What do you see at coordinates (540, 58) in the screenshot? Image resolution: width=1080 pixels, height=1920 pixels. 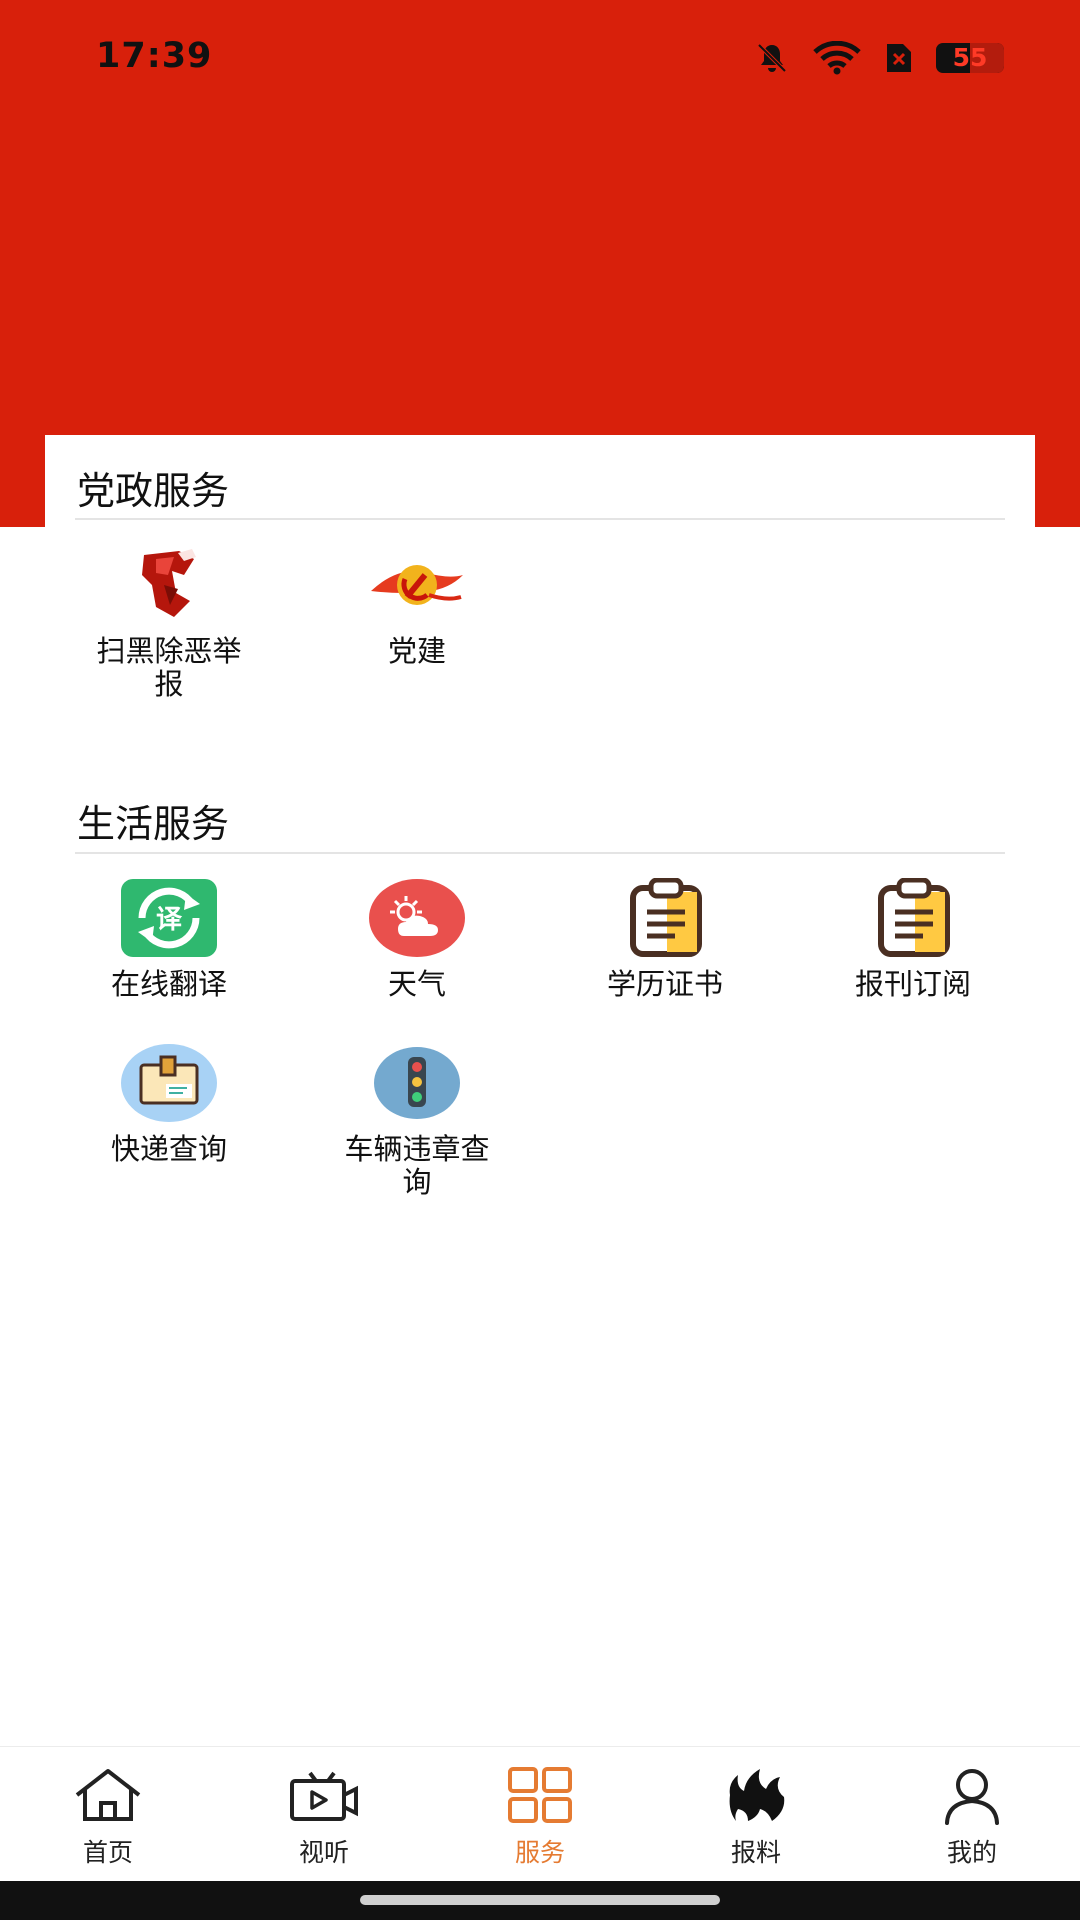 I see `status-bar: 17:39 55` at bounding box center [540, 58].